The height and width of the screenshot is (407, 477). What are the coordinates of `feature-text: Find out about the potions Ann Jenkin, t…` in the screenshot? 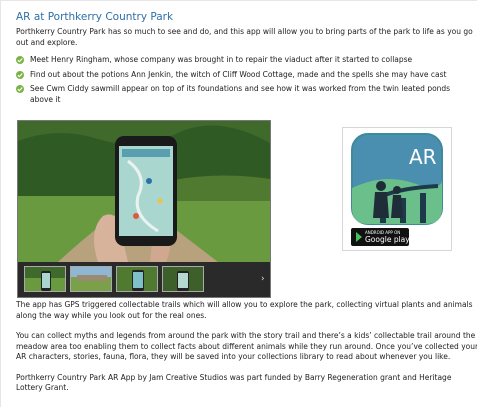 It's located at (238, 74).